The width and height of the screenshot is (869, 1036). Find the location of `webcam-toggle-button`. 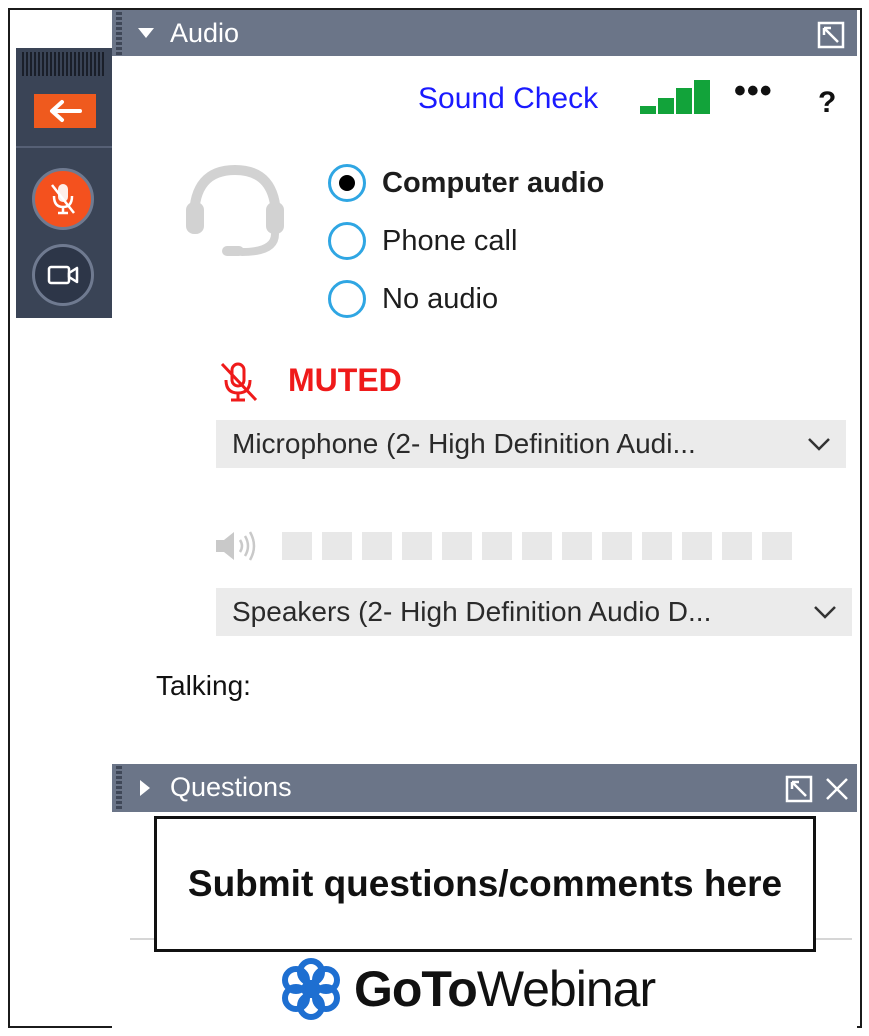

webcam-toggle-button is located at coordinates (63, 275).